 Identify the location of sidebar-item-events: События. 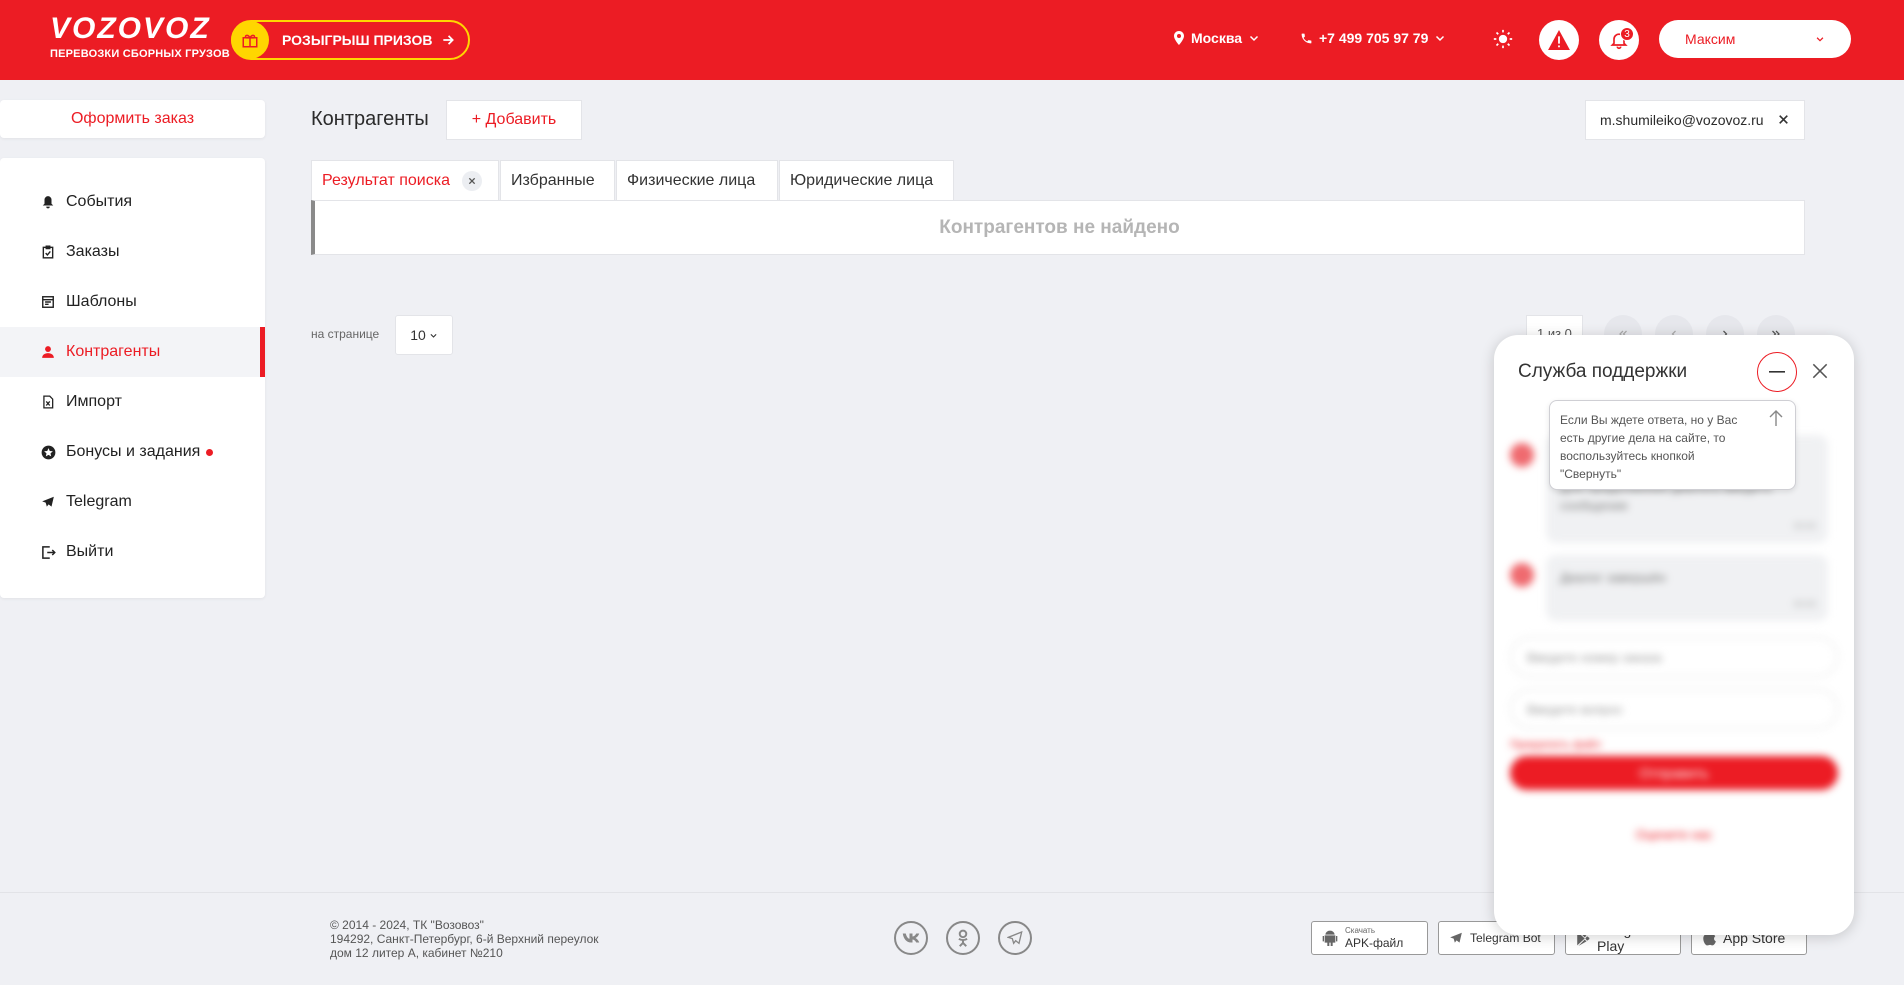
(132, 202).